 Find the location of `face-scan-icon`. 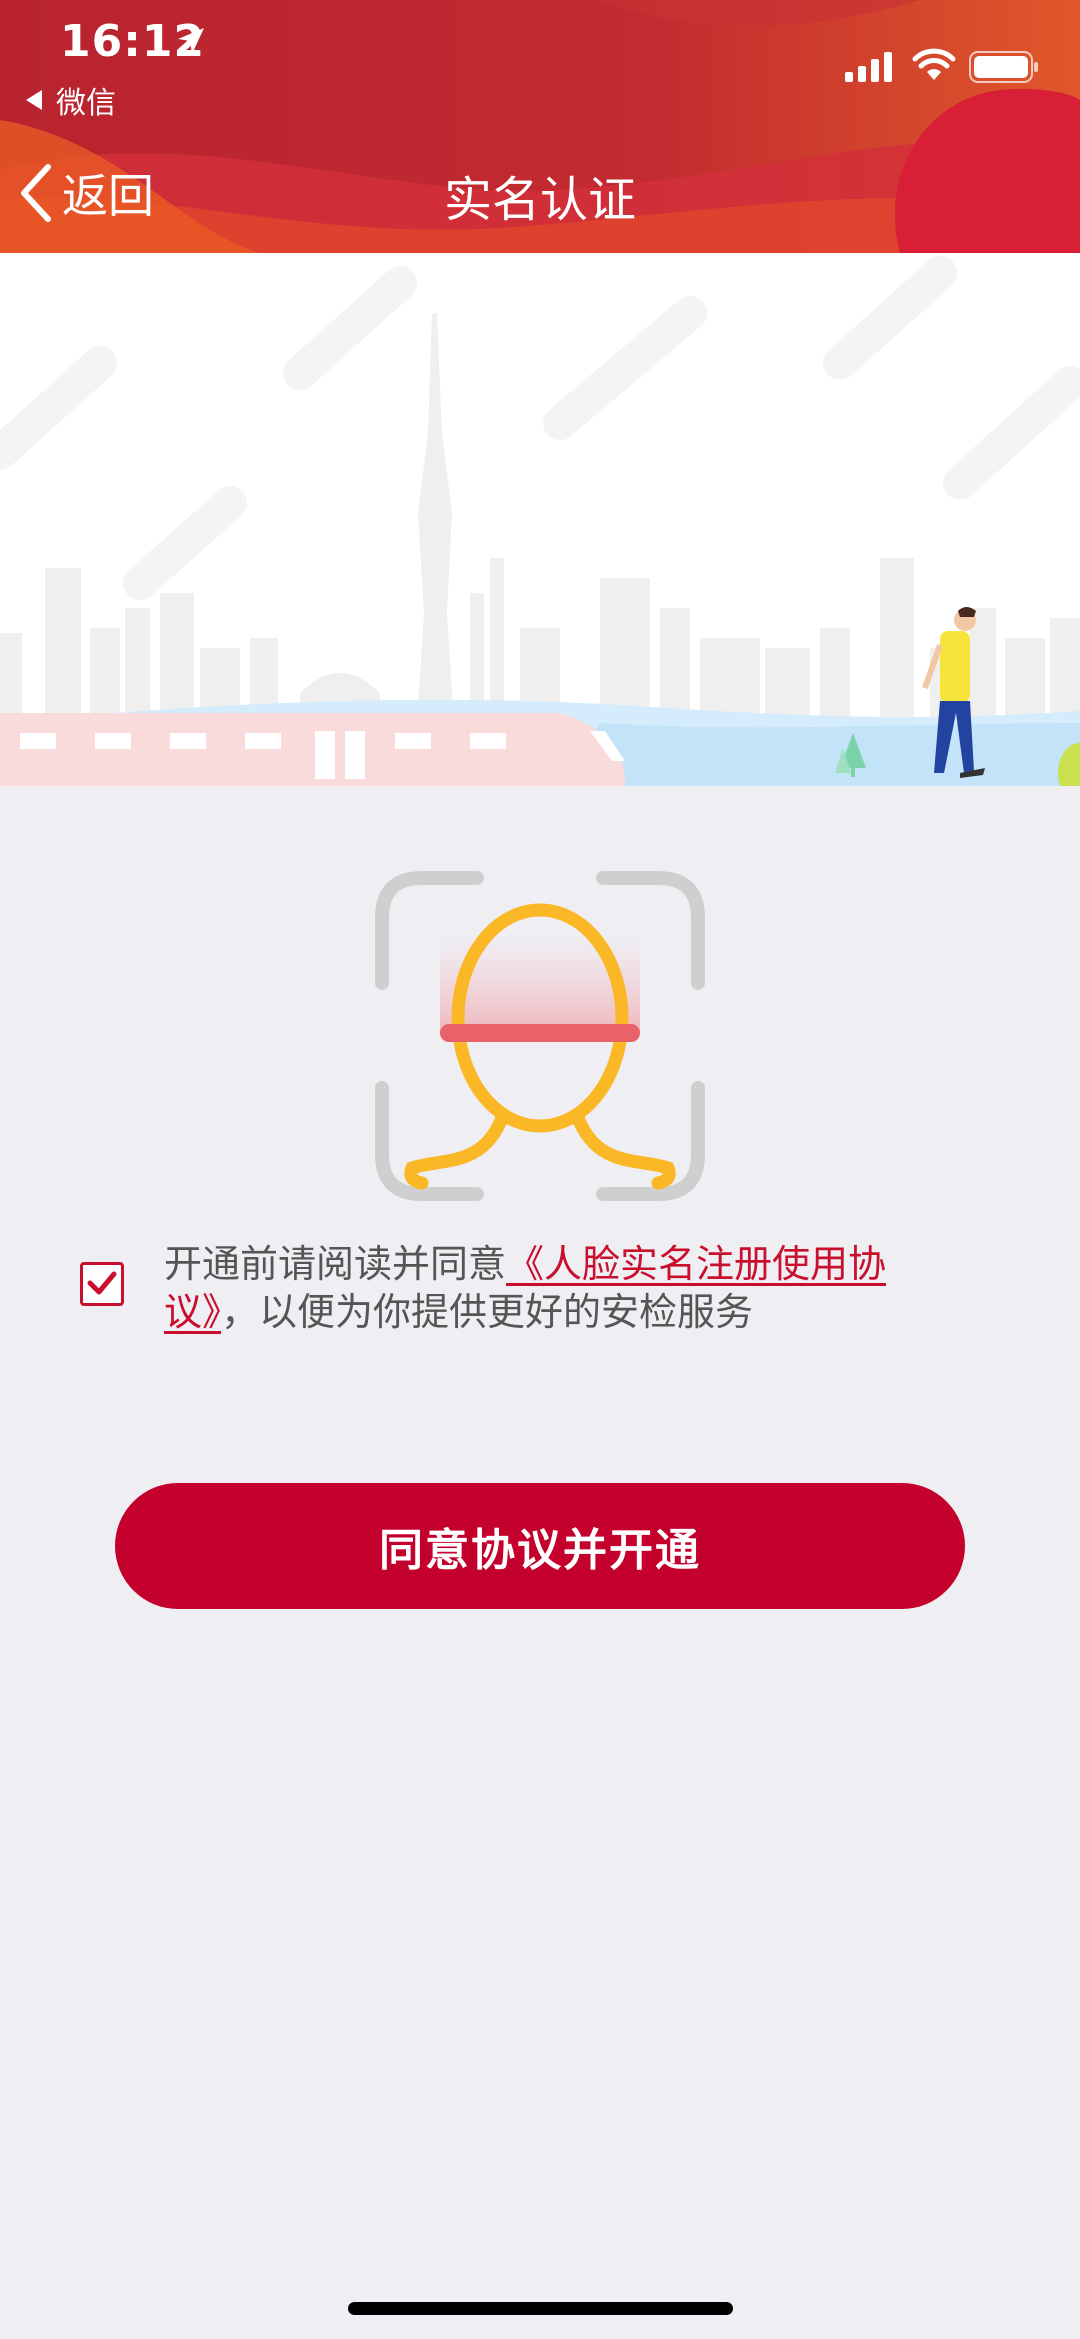

face-scan-icon is located at coordinates (540, 1036).